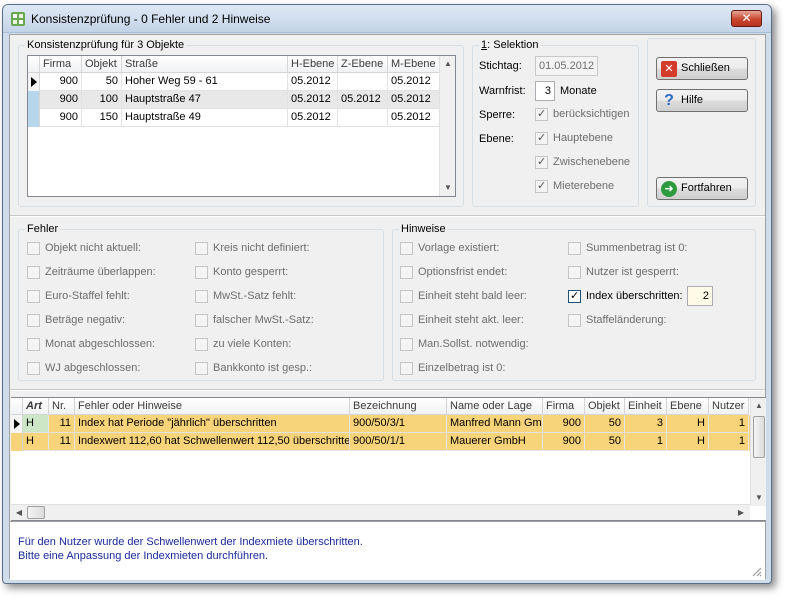 The height and width of the screenshot is (600, 786). What do you see at coordinates (205, 118) in the screenshot?
I see `cell-strasse: Hauptstraße 49` at bounding box center [205, 118].